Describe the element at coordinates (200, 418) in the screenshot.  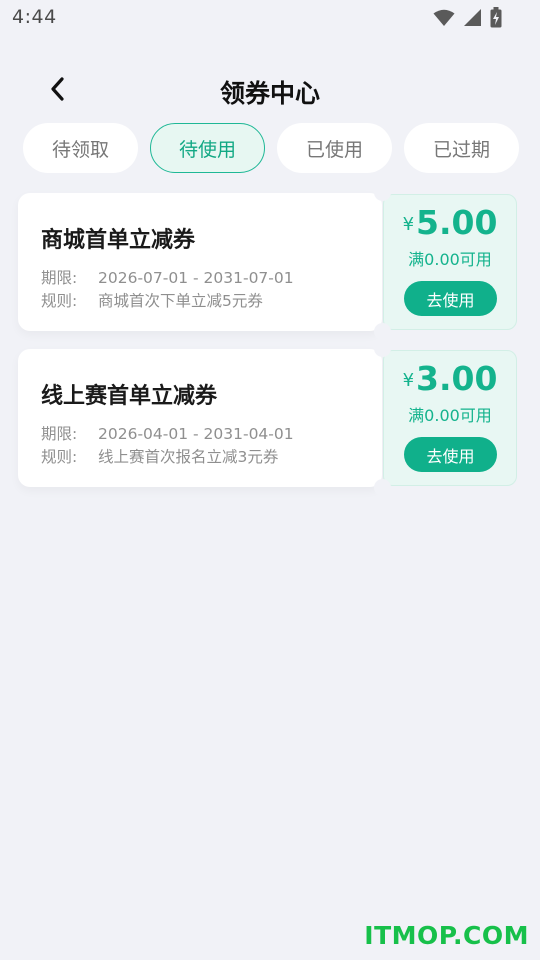
I see `coupon-details: 线上赛首单立减券 期限: 2026-04-01 - 2031-04-01 规则` at that location.